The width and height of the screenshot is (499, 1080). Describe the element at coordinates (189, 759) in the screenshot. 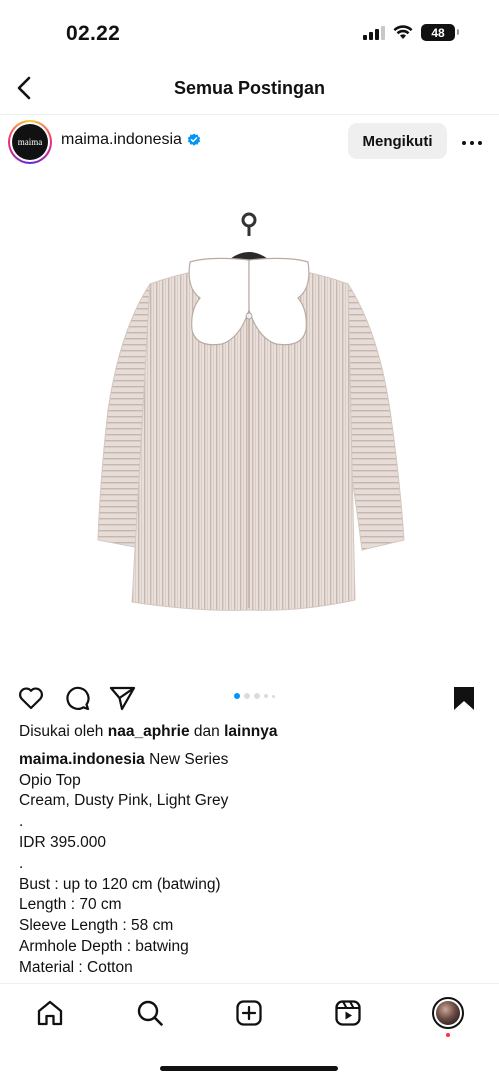

I see `caption-text: New Series` at that location.